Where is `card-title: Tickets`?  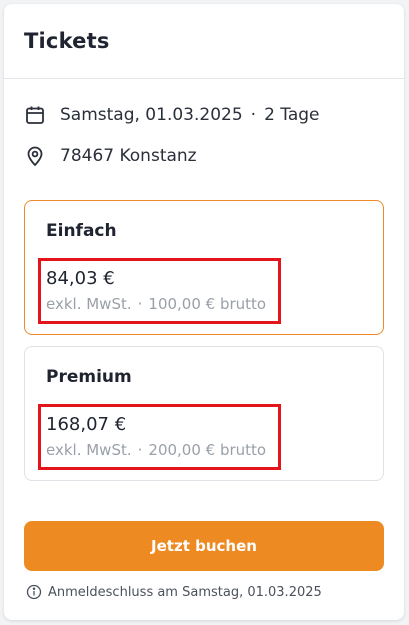
card-title: Tickets is located at coordinates (67, 41).